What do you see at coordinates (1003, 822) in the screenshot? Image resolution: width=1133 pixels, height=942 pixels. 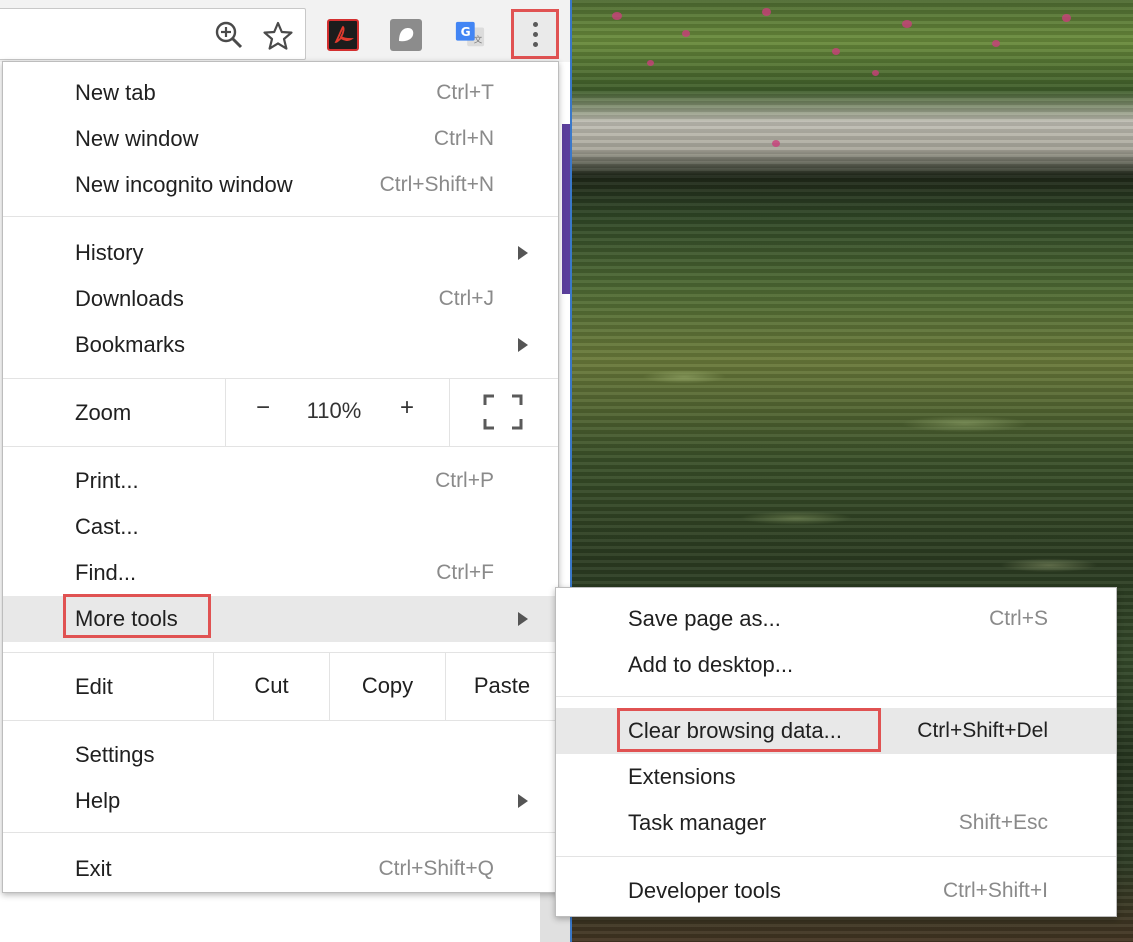 I see `submenu-item-shortcut: Shift+Esc` at bounding box center [1003, 822].